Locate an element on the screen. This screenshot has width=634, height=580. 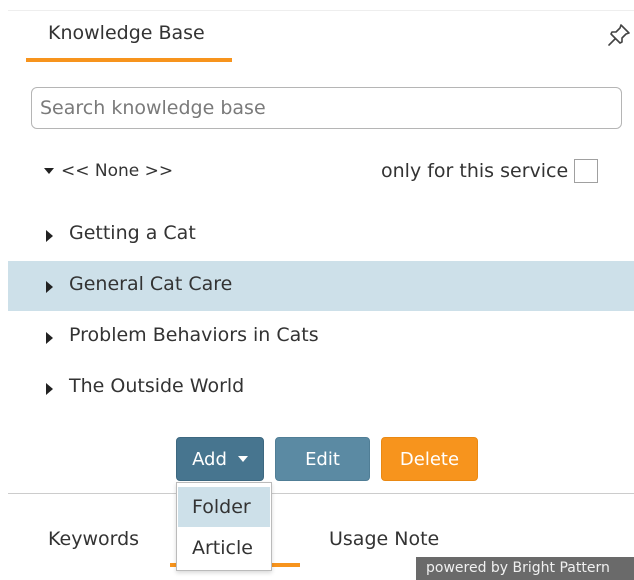
delete-button: Delete is located at coordinates (429, 459).